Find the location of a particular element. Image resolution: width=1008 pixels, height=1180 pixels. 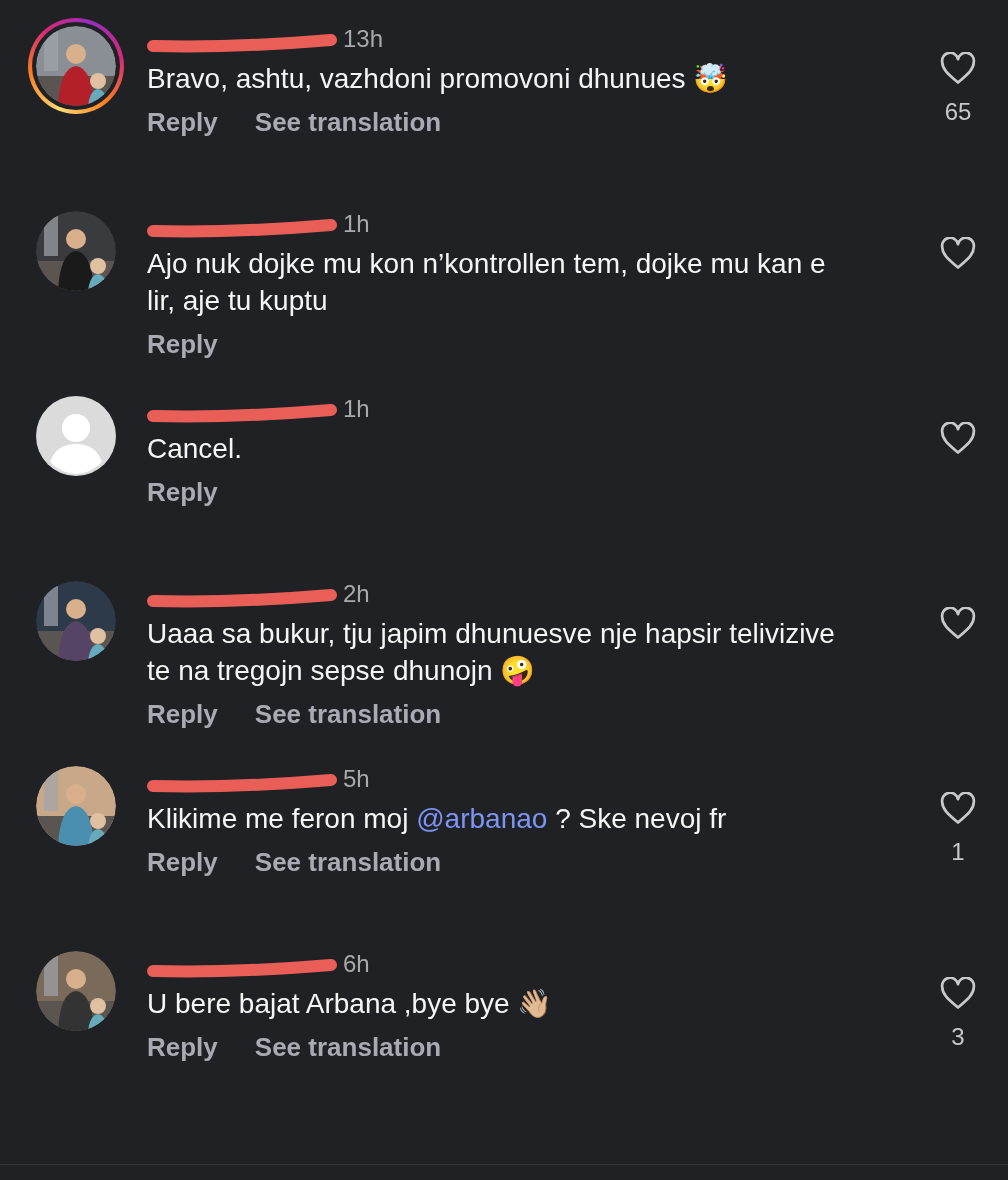

like-count: 65 is located at coordinates (958, 112).